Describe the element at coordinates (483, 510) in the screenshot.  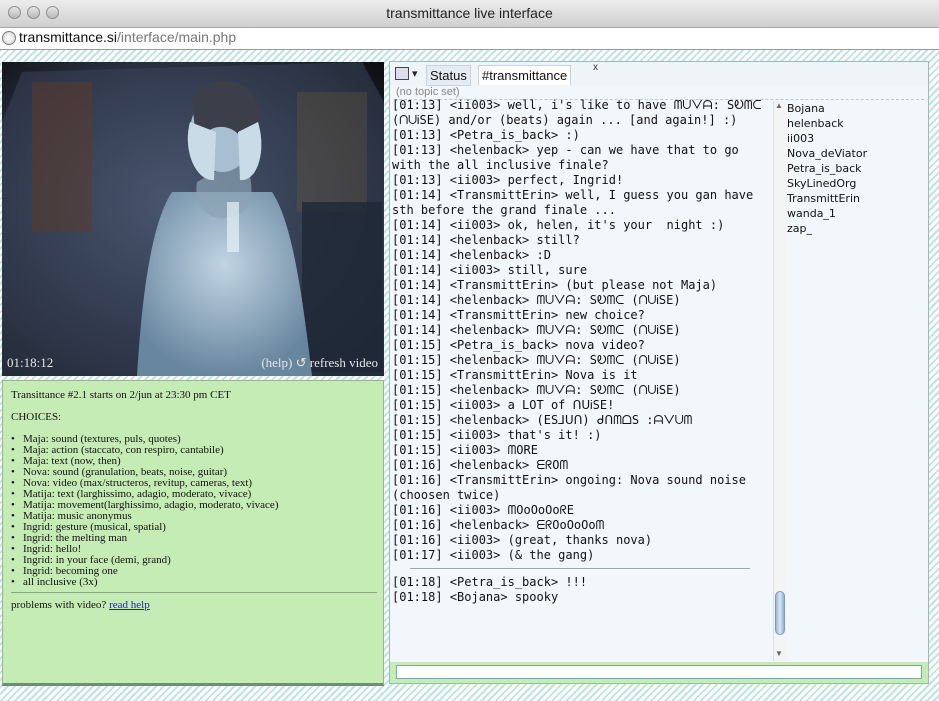
I see `chat-message: [01:16] <ii003> ᗰOoOoOoᖇE` at that location.